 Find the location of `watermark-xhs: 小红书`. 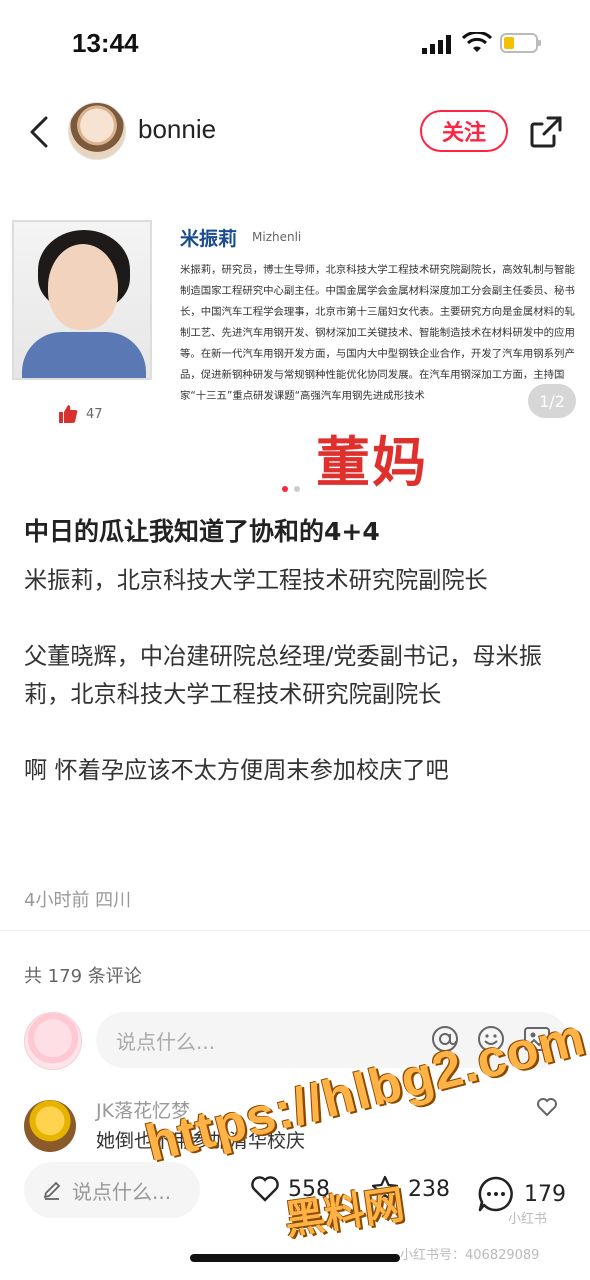

watermark-xhs: 小红书 is located at coordinates (528, 1219).